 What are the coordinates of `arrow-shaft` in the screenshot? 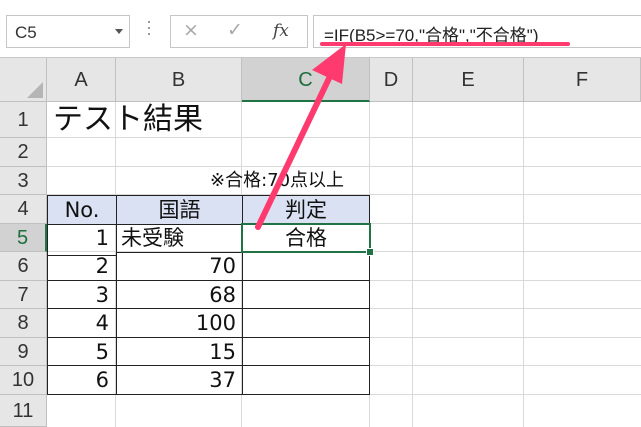 It's located at (295, 148).